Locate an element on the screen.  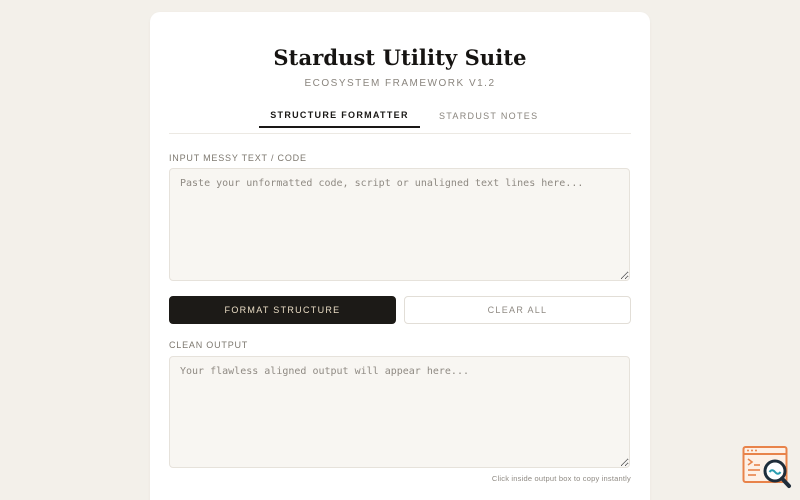
input-textarea is located at coordinates (399, 224).